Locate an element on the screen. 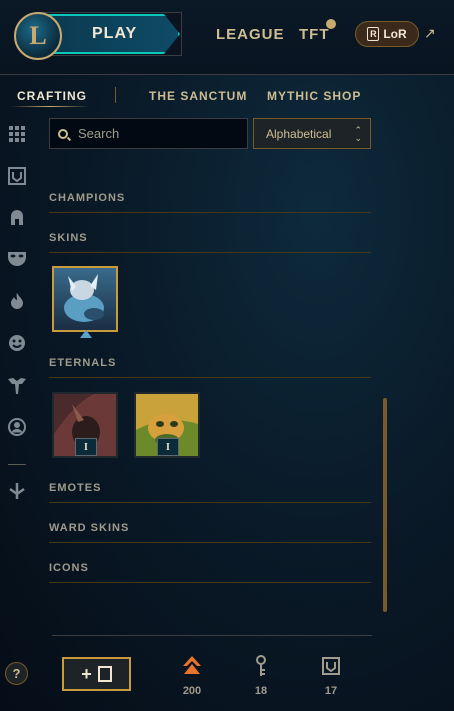 The height and width of the screenshot is (711, 454). tab-crafting: CRAFTING is located at coordinates (52, 96).